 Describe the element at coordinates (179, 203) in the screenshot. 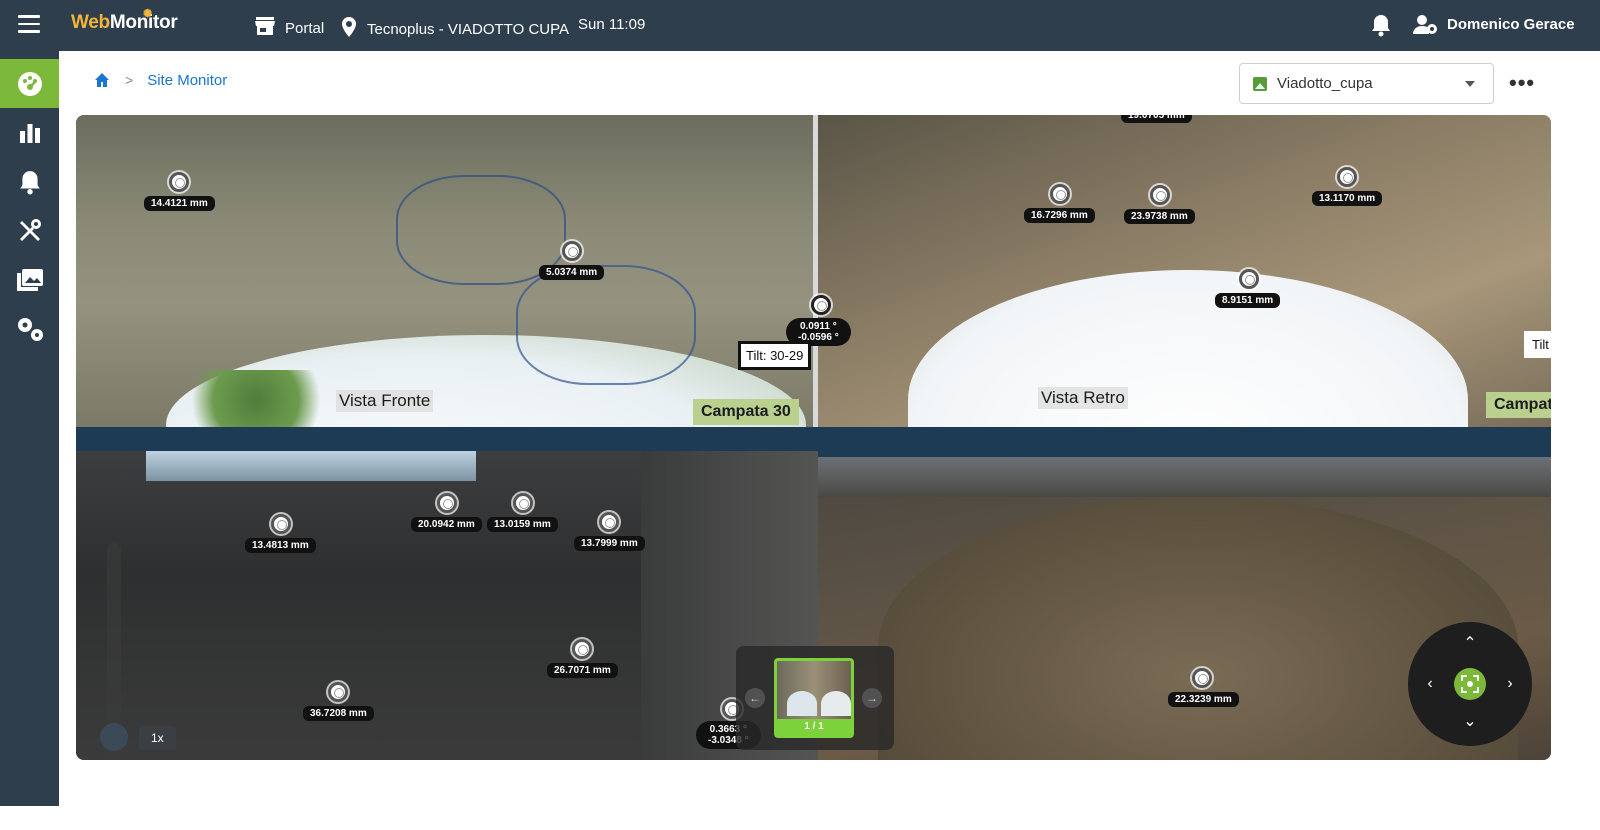

I see `sensor-value: 14.4121 mm` at that location.